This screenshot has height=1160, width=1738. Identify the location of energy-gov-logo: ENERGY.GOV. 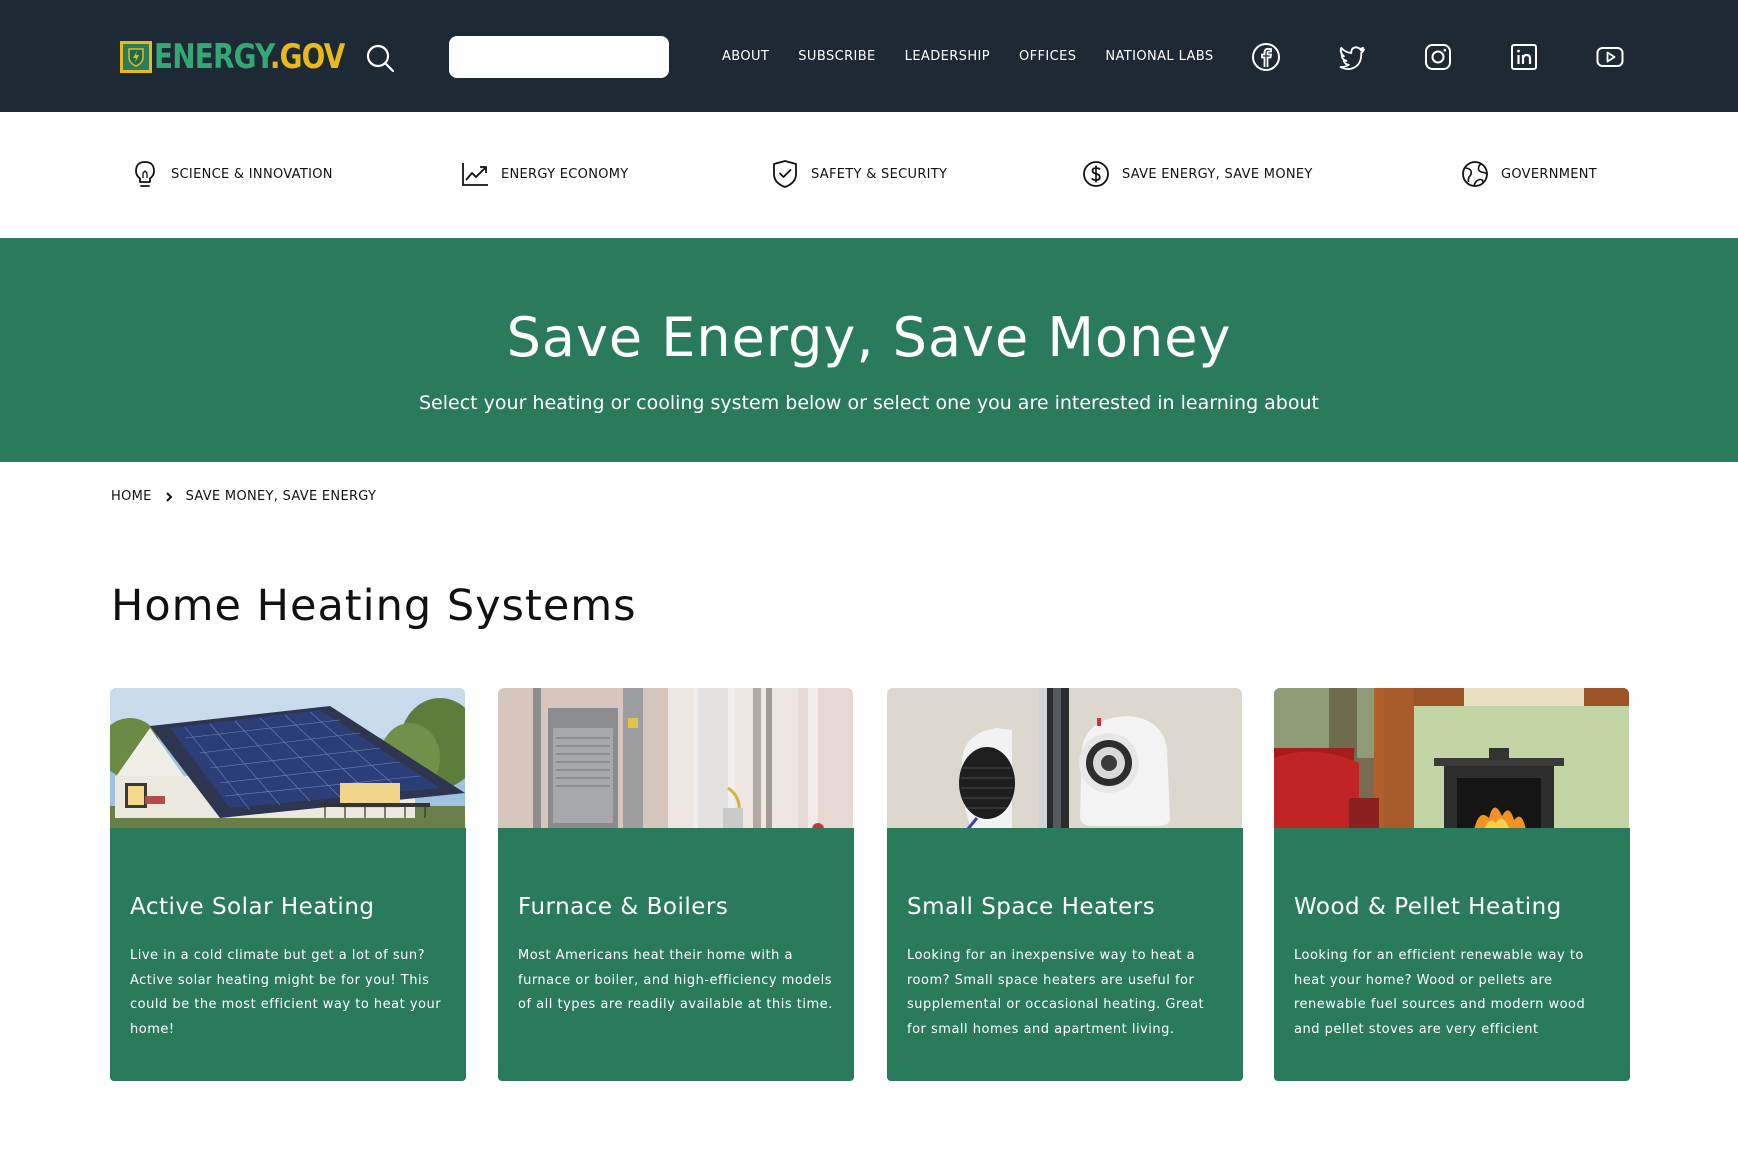
(253, 57).